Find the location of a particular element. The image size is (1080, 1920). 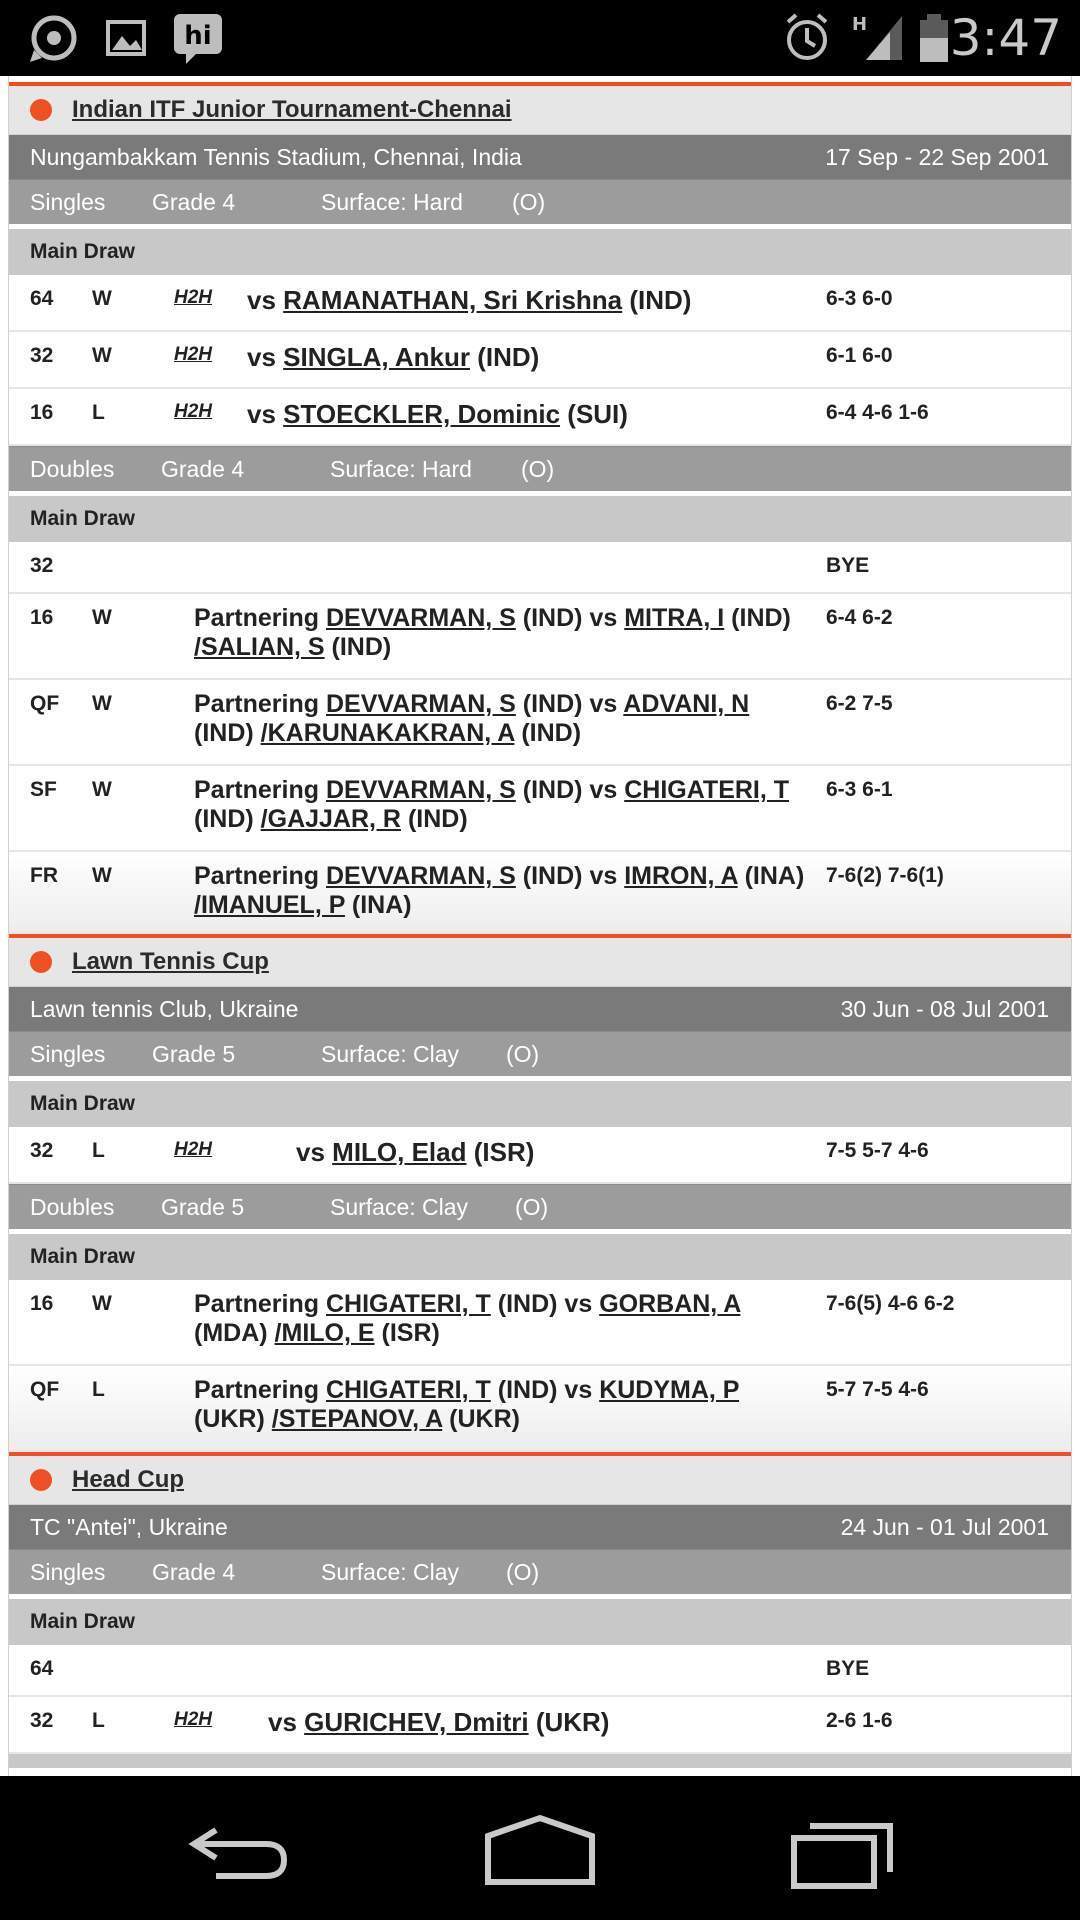

opponent-link: /SALIAN, S is located at coordinates (259, 647).